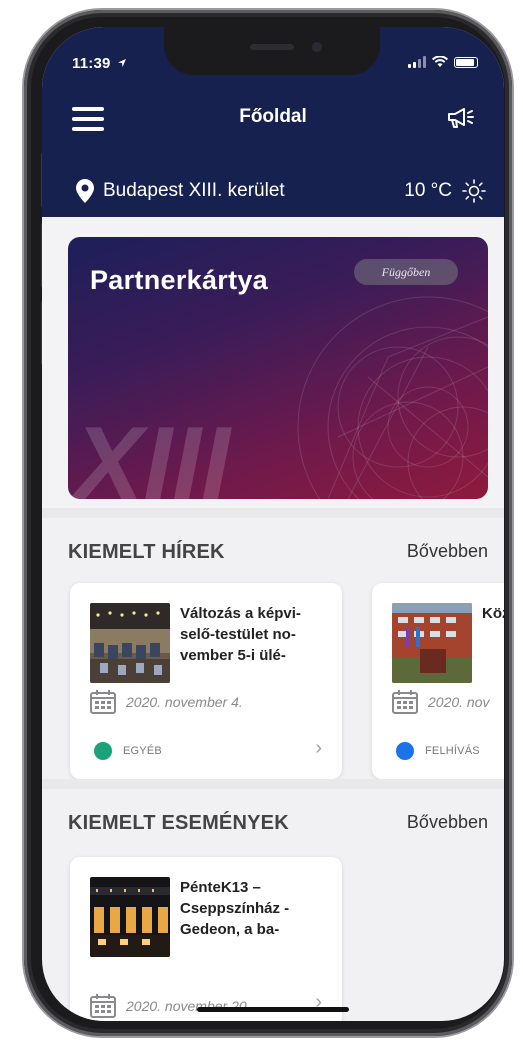 This screenshot has width=523, height=1046. Describe the element at coordinates (99, 63) in the screenshot. I see `status-time: 11:39` at that location.